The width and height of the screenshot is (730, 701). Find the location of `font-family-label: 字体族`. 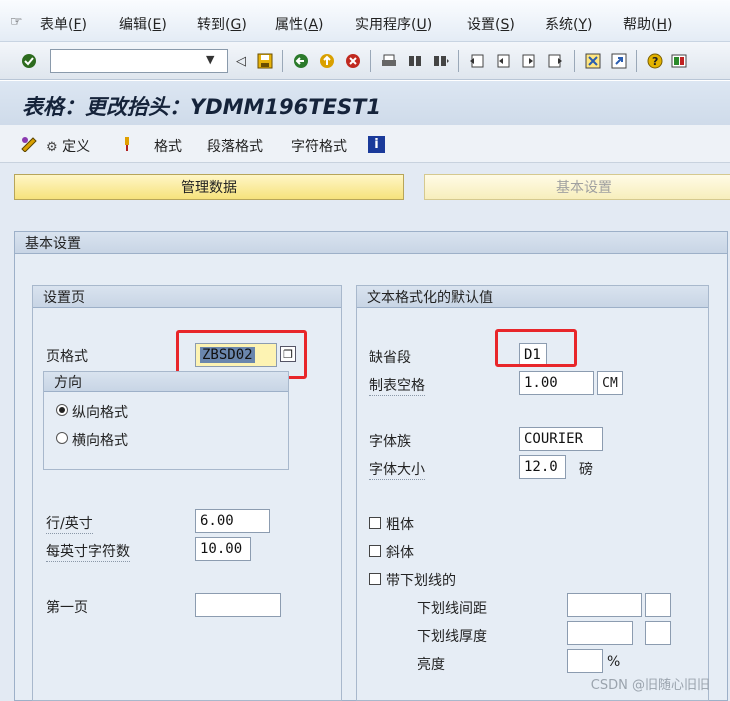

font-family-label: 字体族 is located at coordinates (390, 442).